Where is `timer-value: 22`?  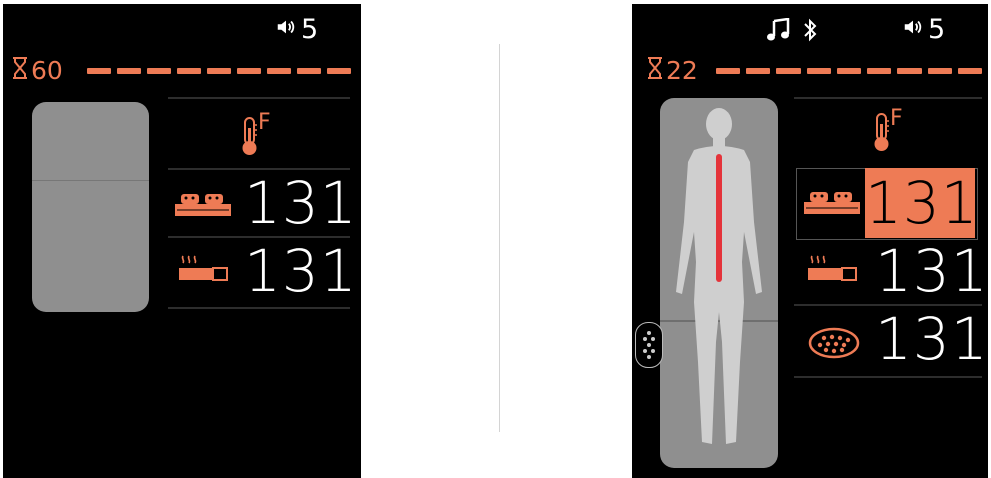 timer-value: 22 is located at coordinates (682, 70).